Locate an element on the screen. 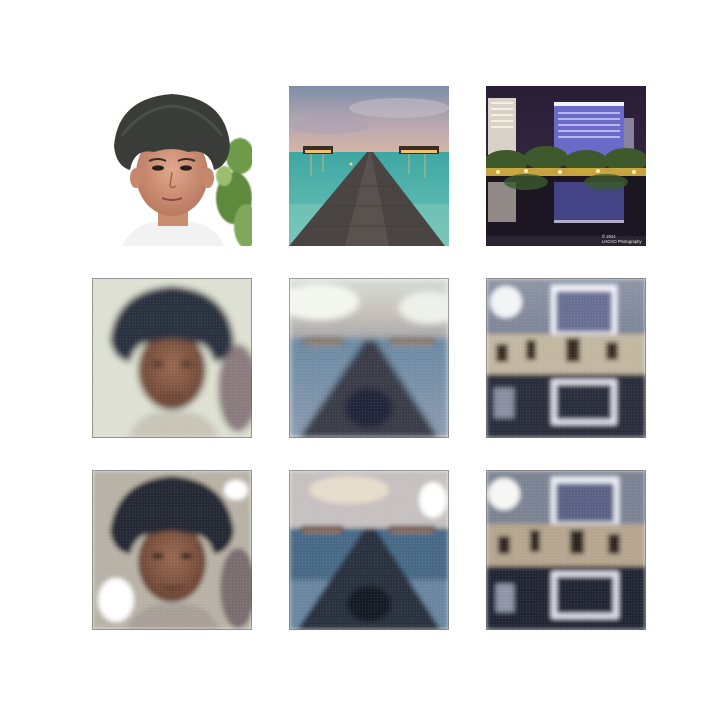  reconstruction-b-portrait-image is located at coordinates (172, 550).